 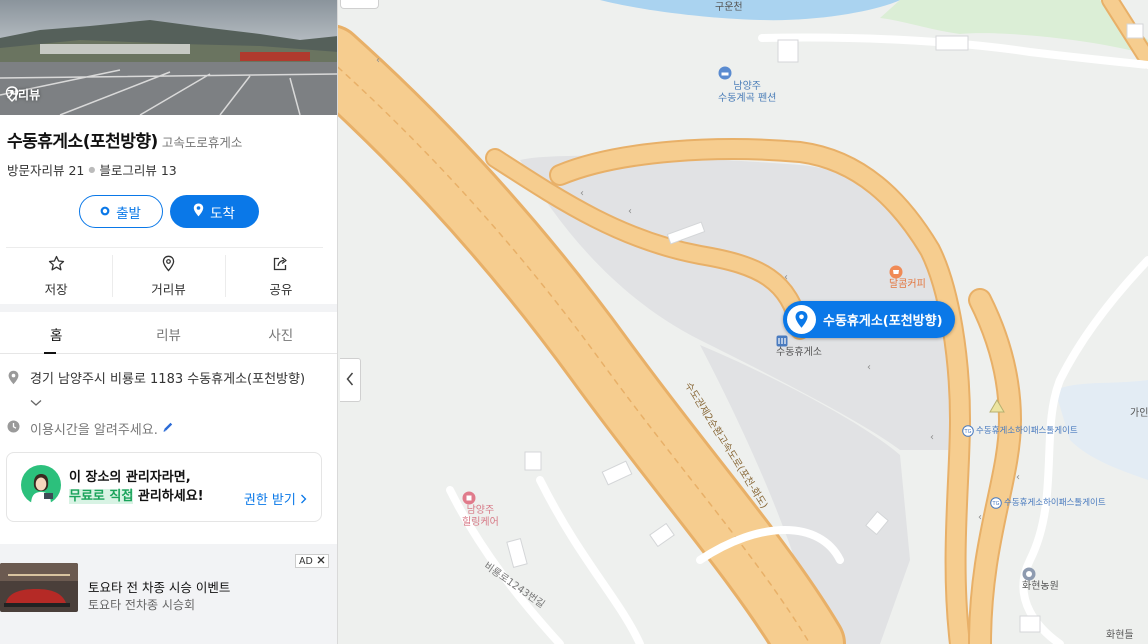 What do you see at coordinates (45, 169) in the screenshot?
I see `visitor-reviews-link: 방문자리뷰 21` at bounding box center [45, 169].